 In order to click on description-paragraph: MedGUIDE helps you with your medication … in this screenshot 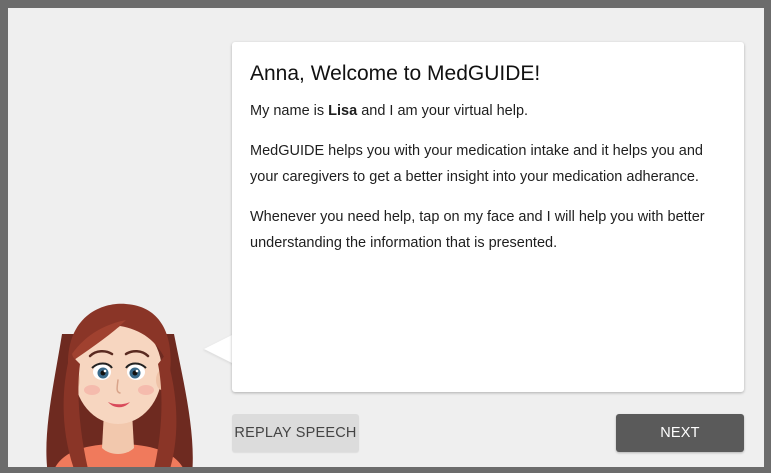, I will do `click(476, 164)`.